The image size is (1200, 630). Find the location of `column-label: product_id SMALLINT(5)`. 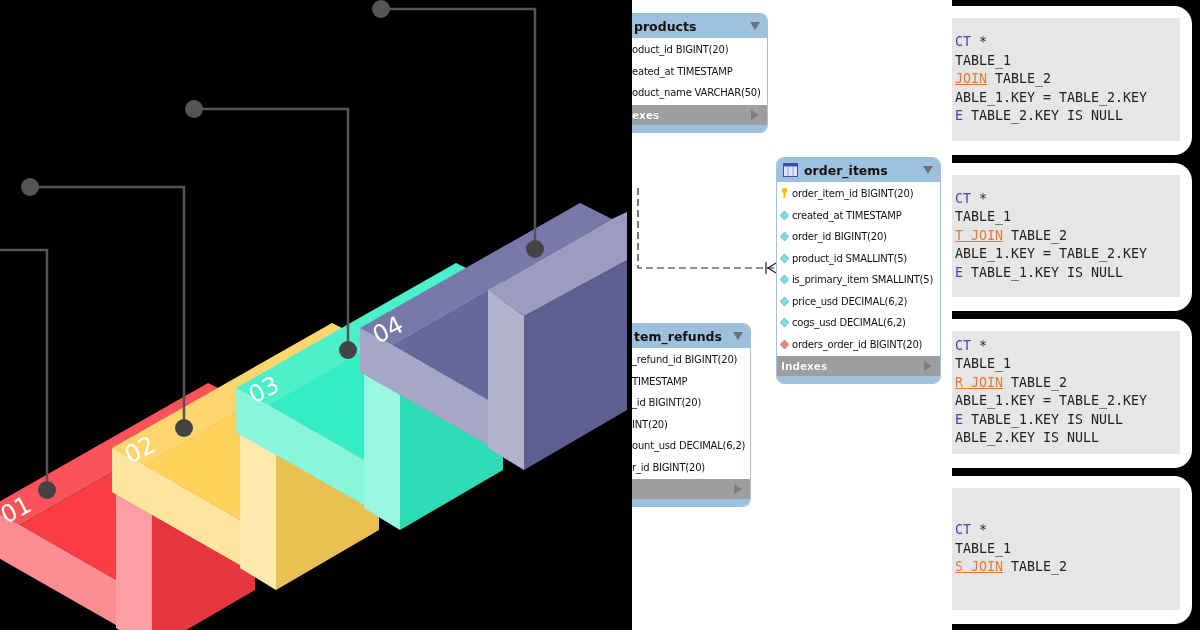

column-label: product_id SMALLINT(5) is located at coordinates (850, 258).